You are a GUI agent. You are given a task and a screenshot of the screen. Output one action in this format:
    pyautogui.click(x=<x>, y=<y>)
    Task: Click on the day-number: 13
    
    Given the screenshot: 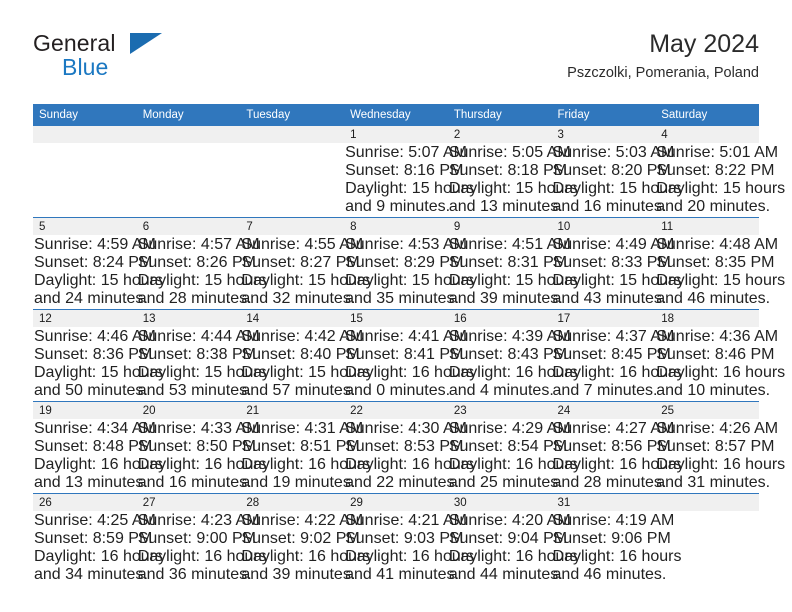 What is the action you would take?
    pyautogui.click(x=188, y=318)
    